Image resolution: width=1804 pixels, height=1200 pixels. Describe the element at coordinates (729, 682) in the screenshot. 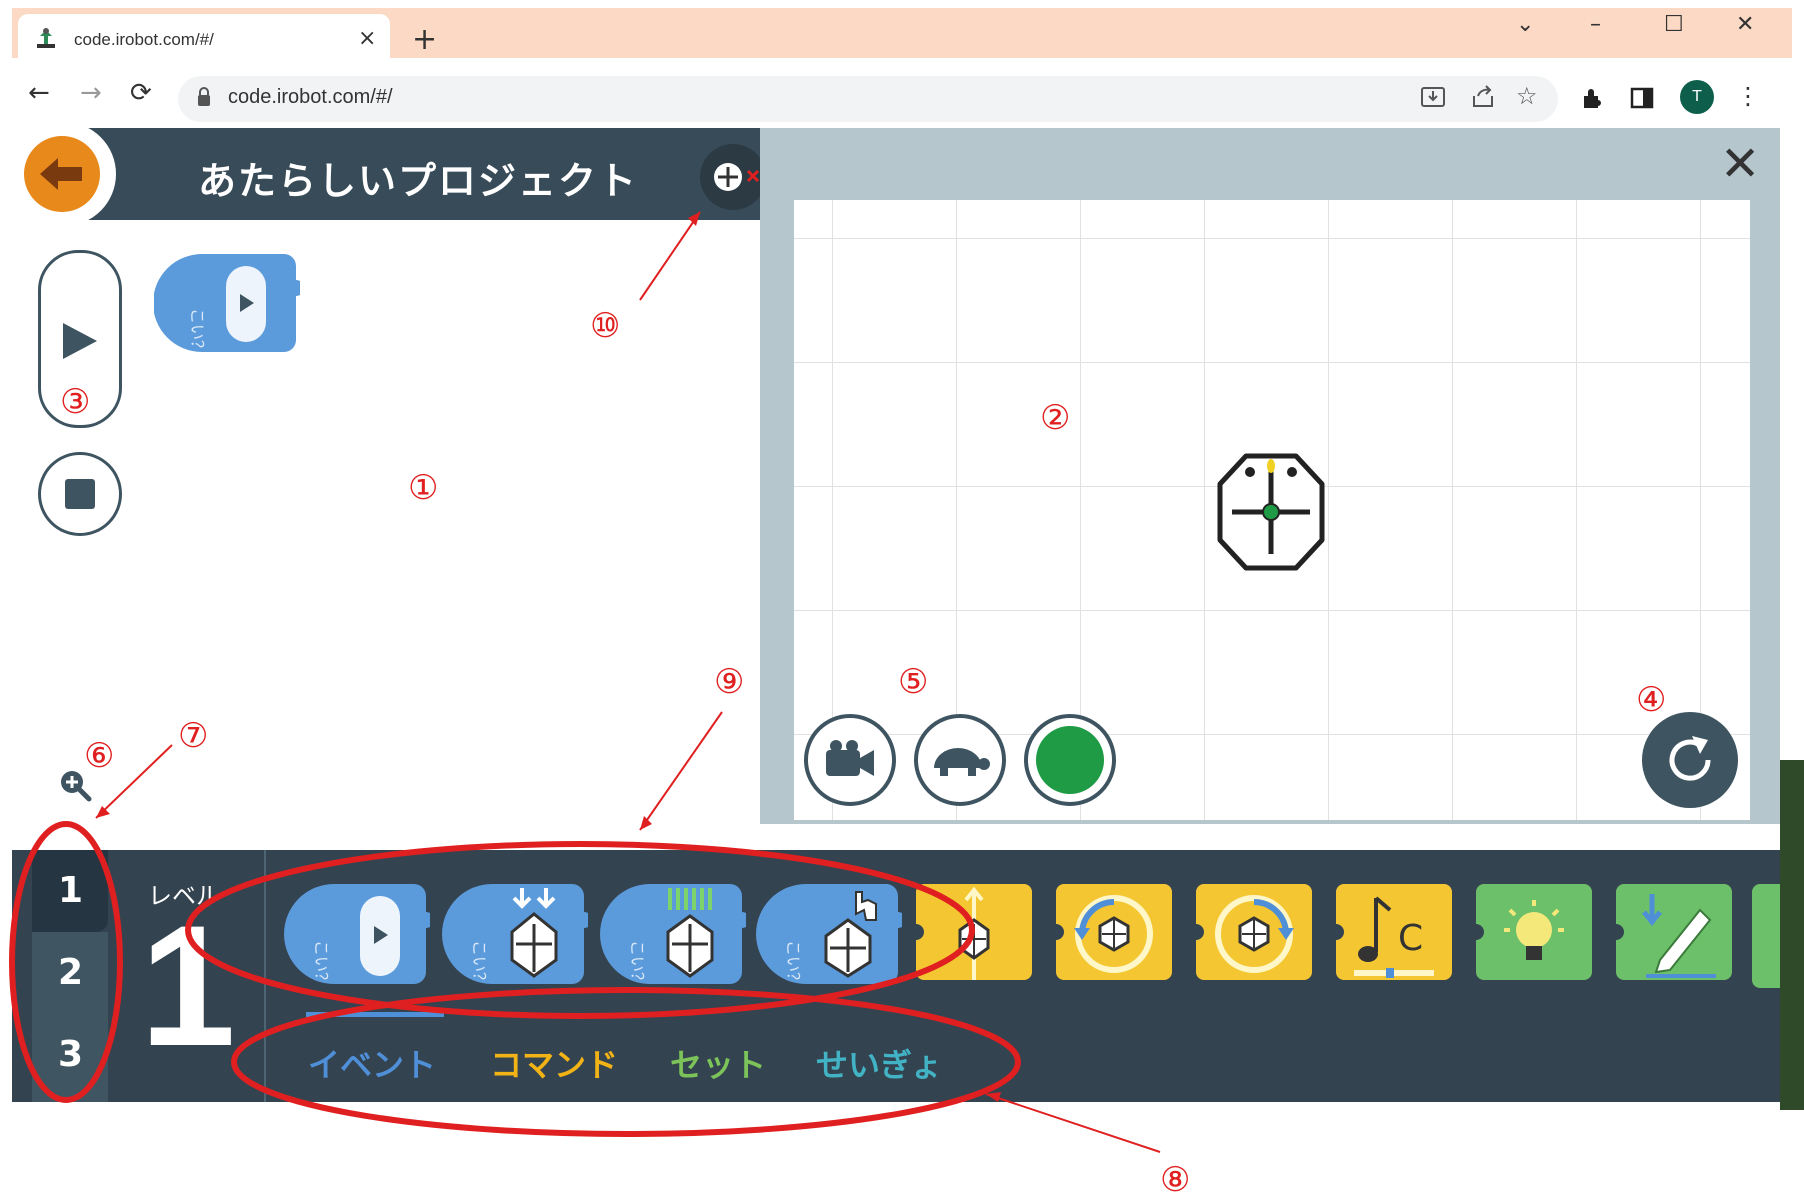

I see `annotation-9: ⑨` at that location.